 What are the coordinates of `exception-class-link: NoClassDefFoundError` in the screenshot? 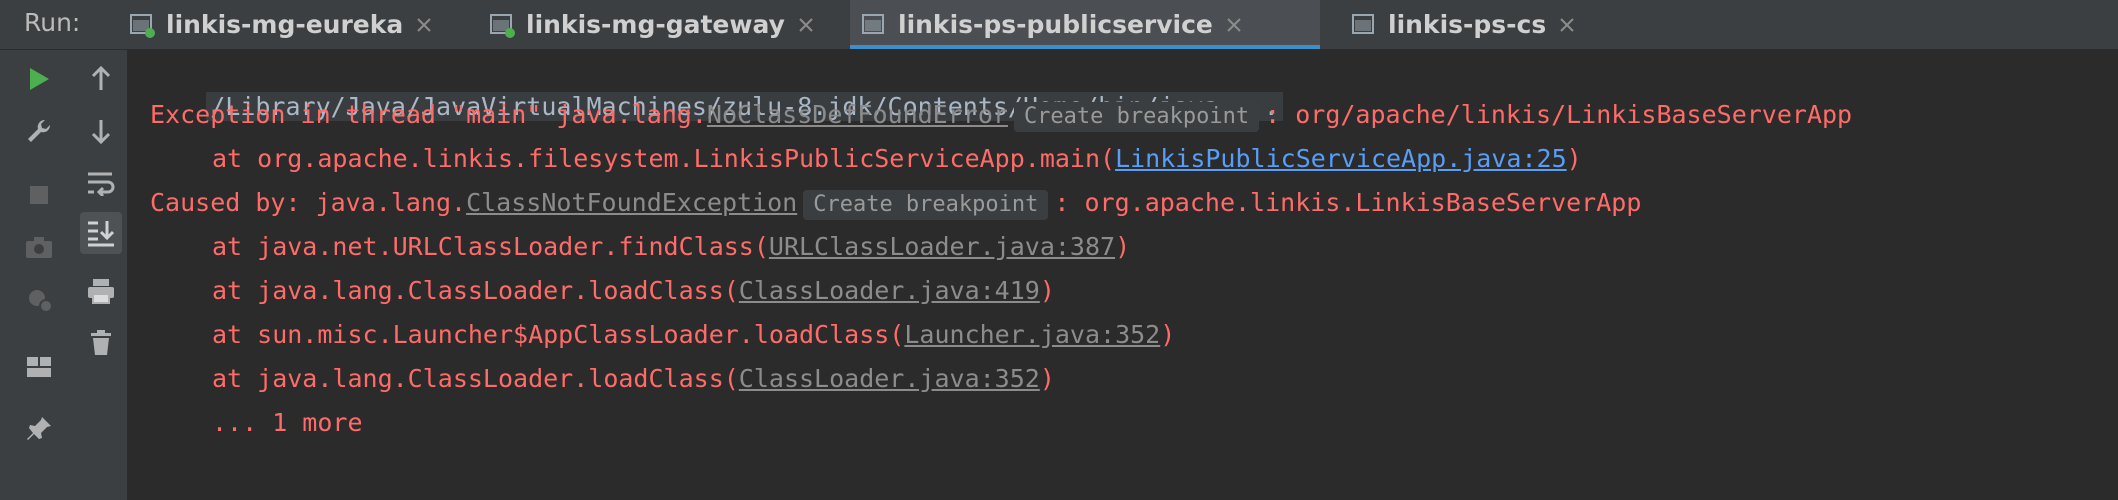 It's located at (857, 114).